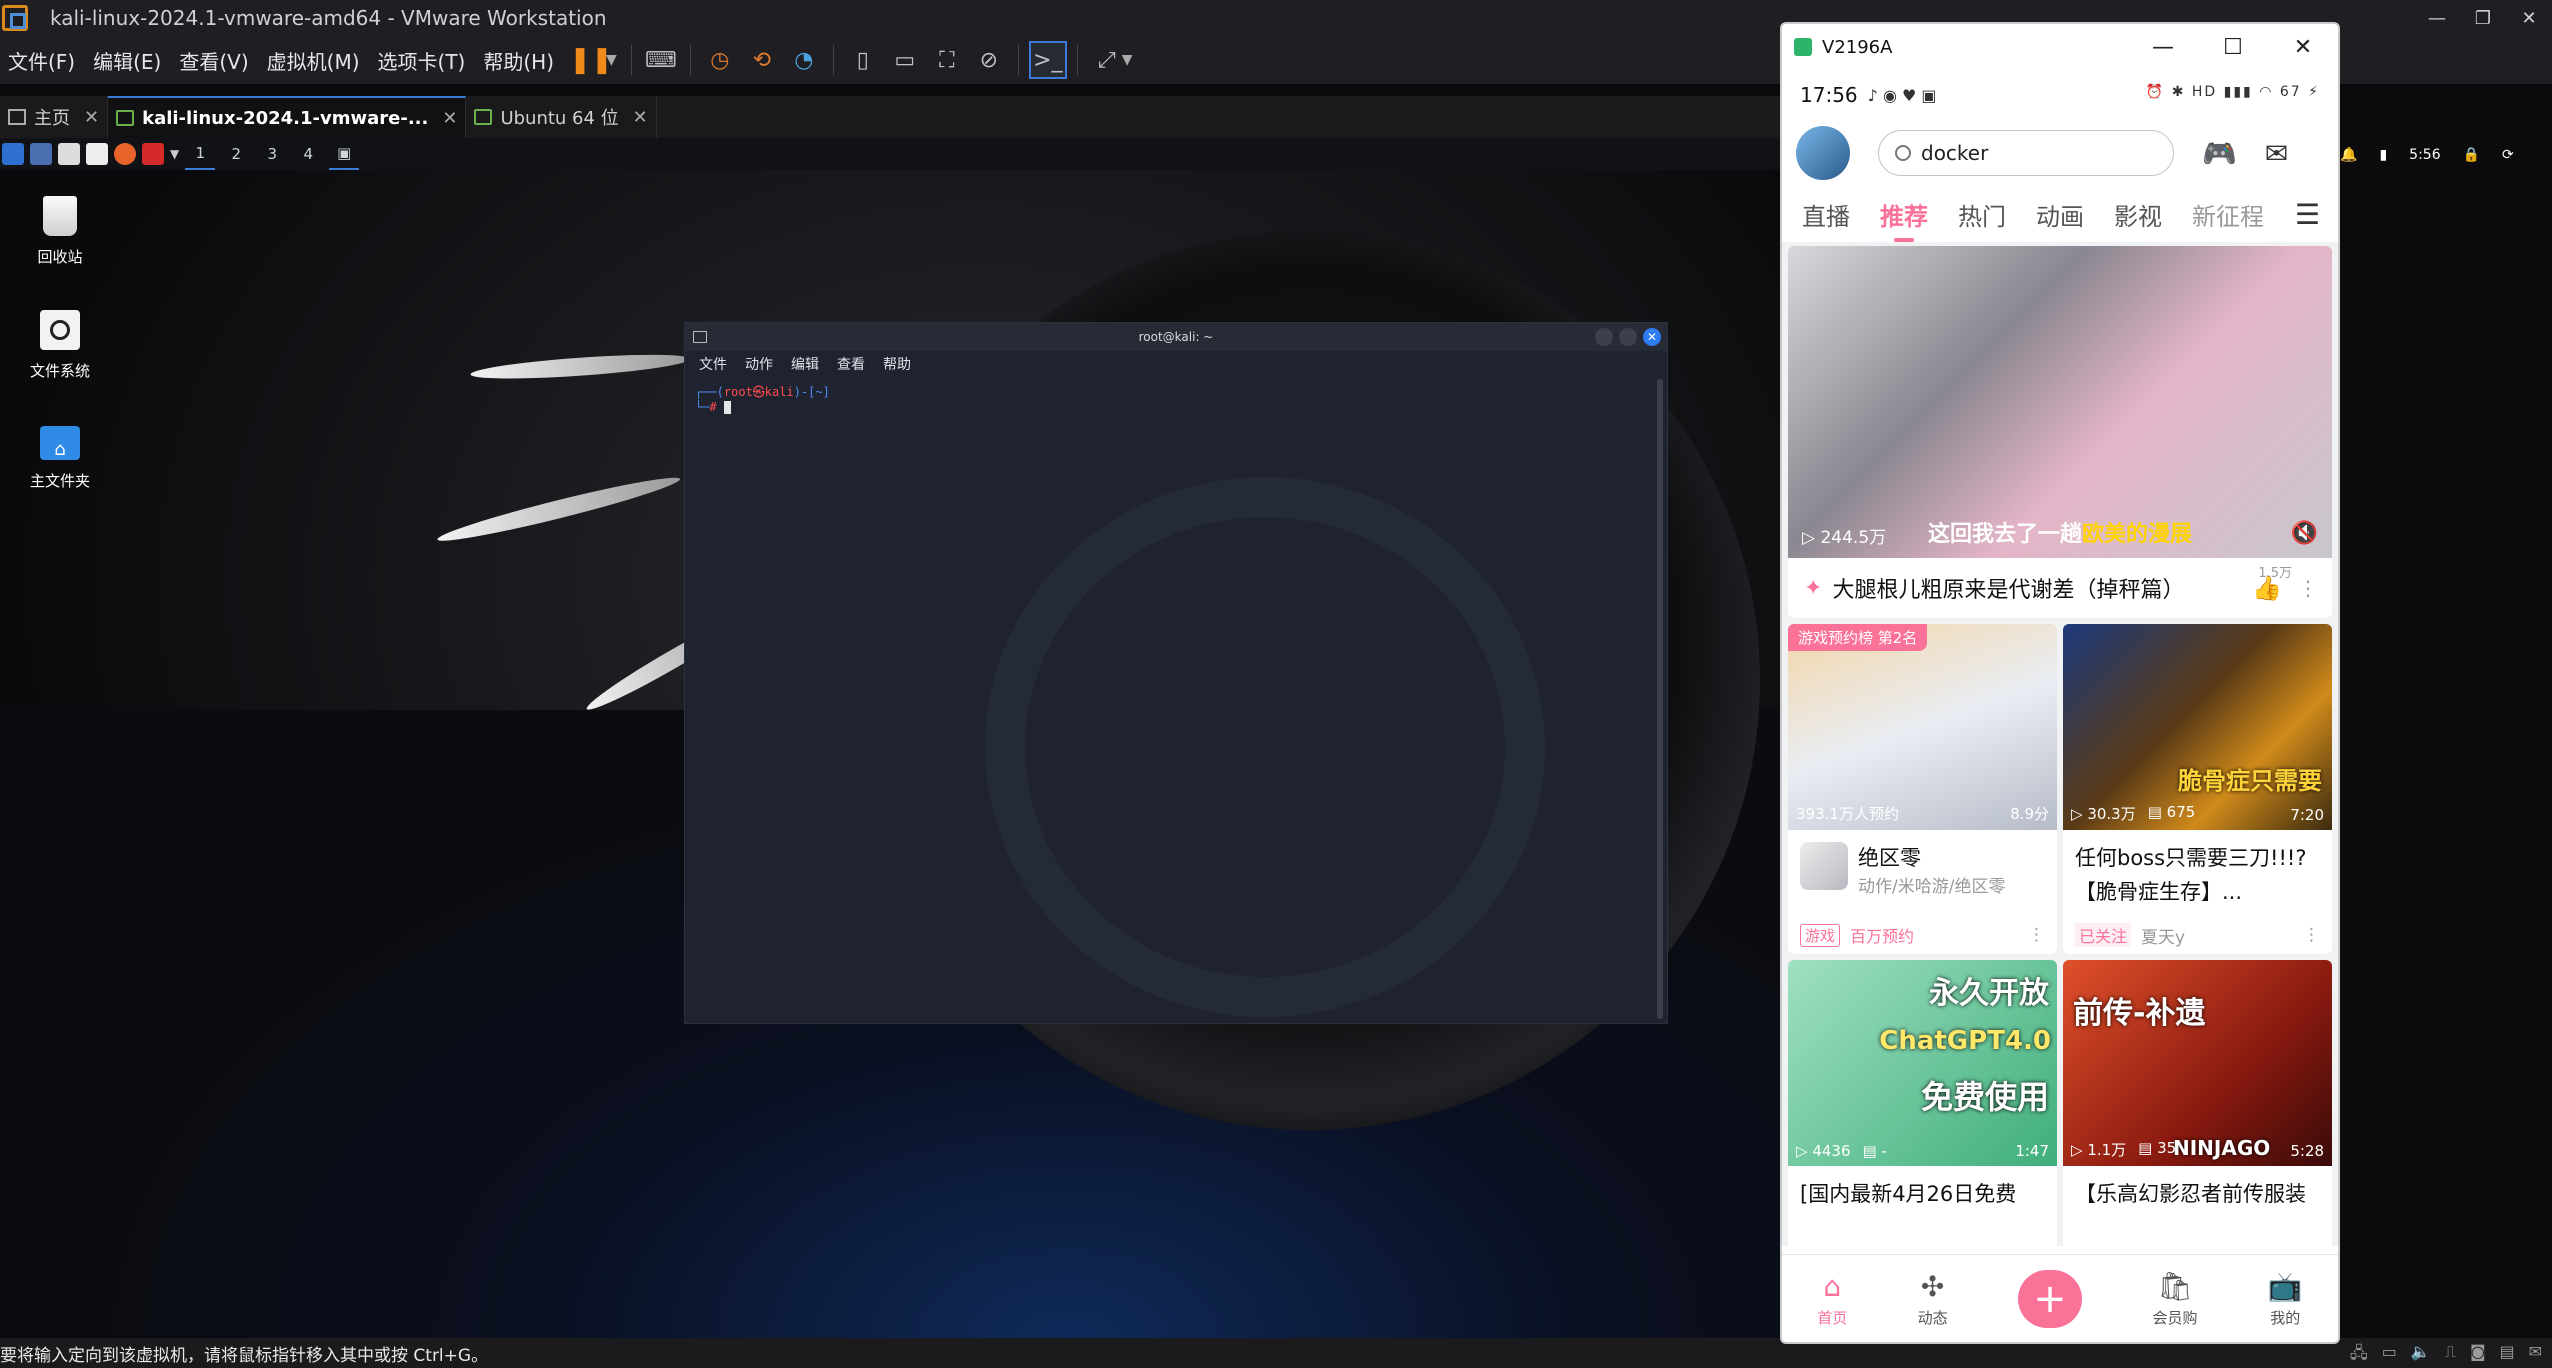 The width and height of the screenshot is (2552, 1368). Describe the element at coordinates (1933, 1299) in the screenshot. I see `nav-dynamic: ✣ 动态` at that location.